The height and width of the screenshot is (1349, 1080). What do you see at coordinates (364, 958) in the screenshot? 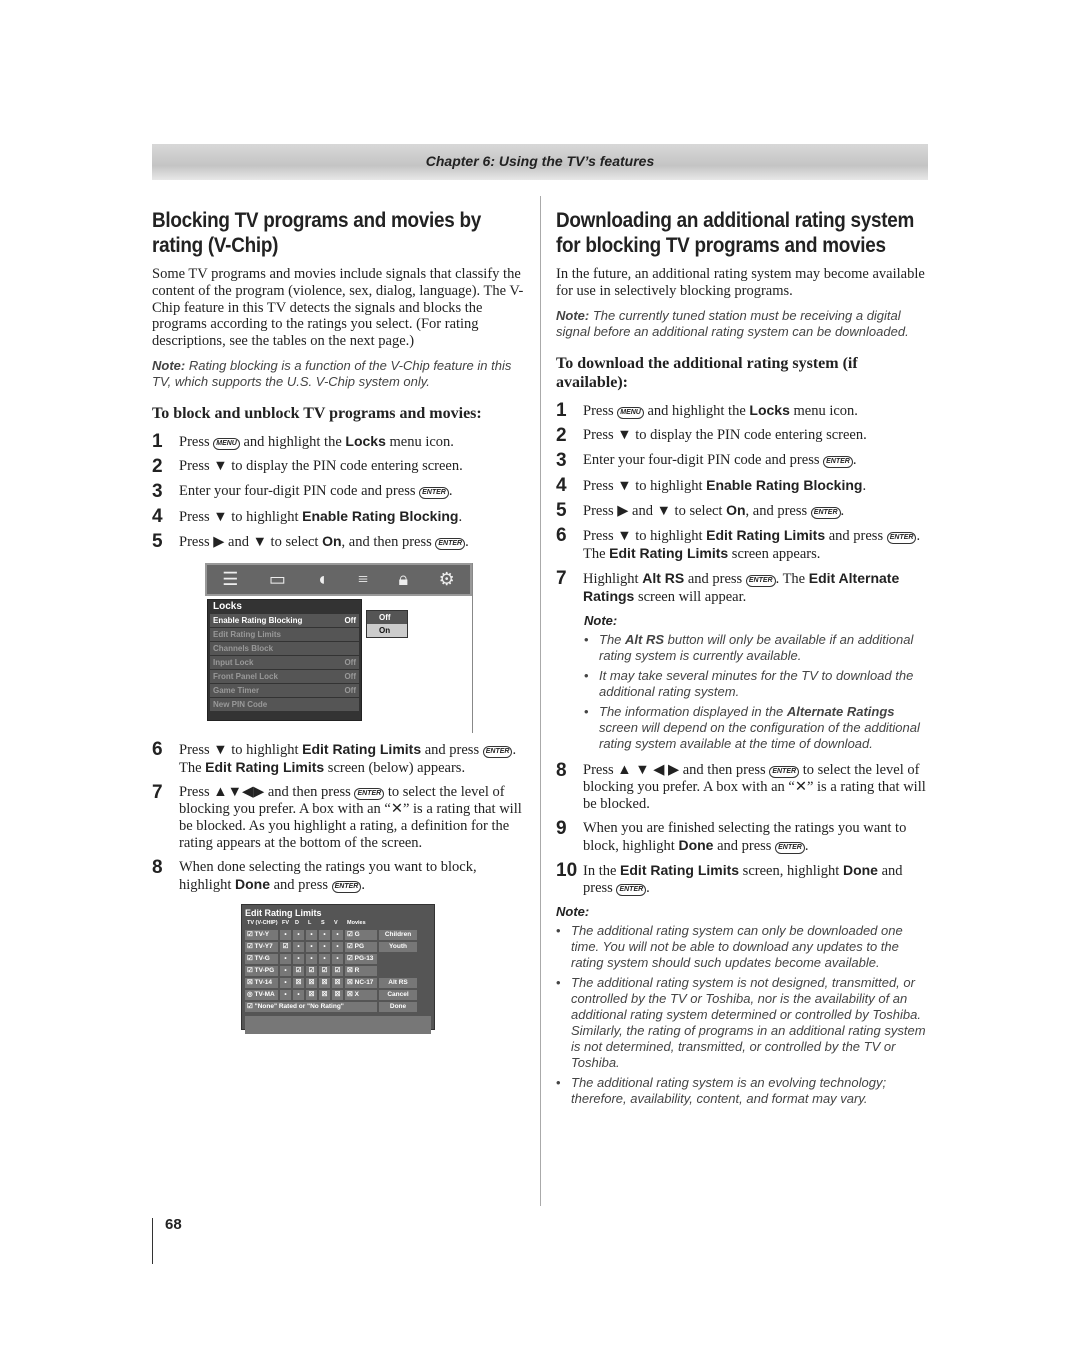
I see `rating-label: PG-13` at bounding box center [364, 958].